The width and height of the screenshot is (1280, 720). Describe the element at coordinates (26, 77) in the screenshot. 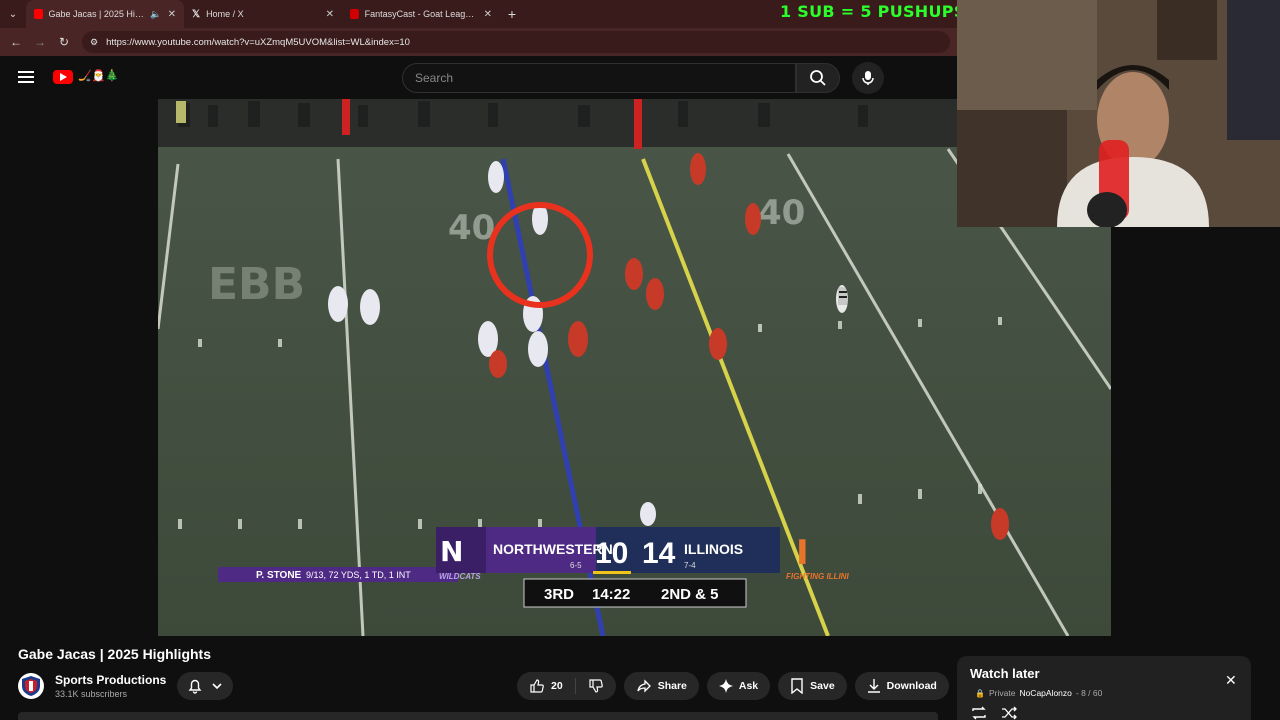

I see `menu-icon` at that location.